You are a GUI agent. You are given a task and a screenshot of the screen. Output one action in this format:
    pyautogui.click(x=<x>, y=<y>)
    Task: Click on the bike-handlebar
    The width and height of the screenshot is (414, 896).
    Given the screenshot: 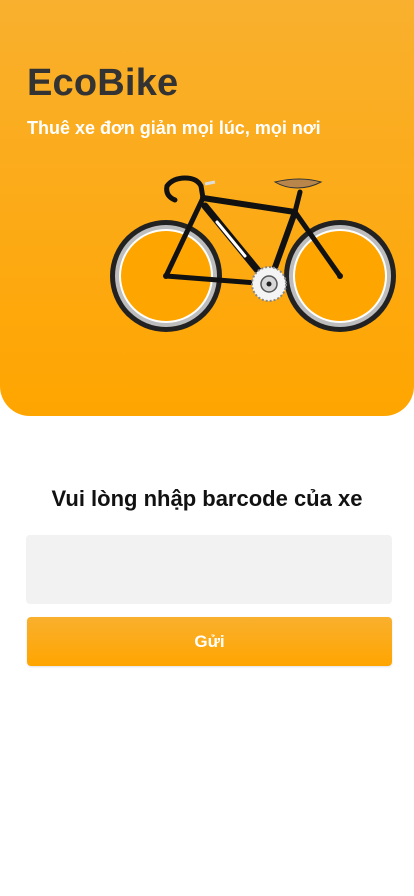 What is the action you would take?
    pyautogui.click(x=184, y=189)
    